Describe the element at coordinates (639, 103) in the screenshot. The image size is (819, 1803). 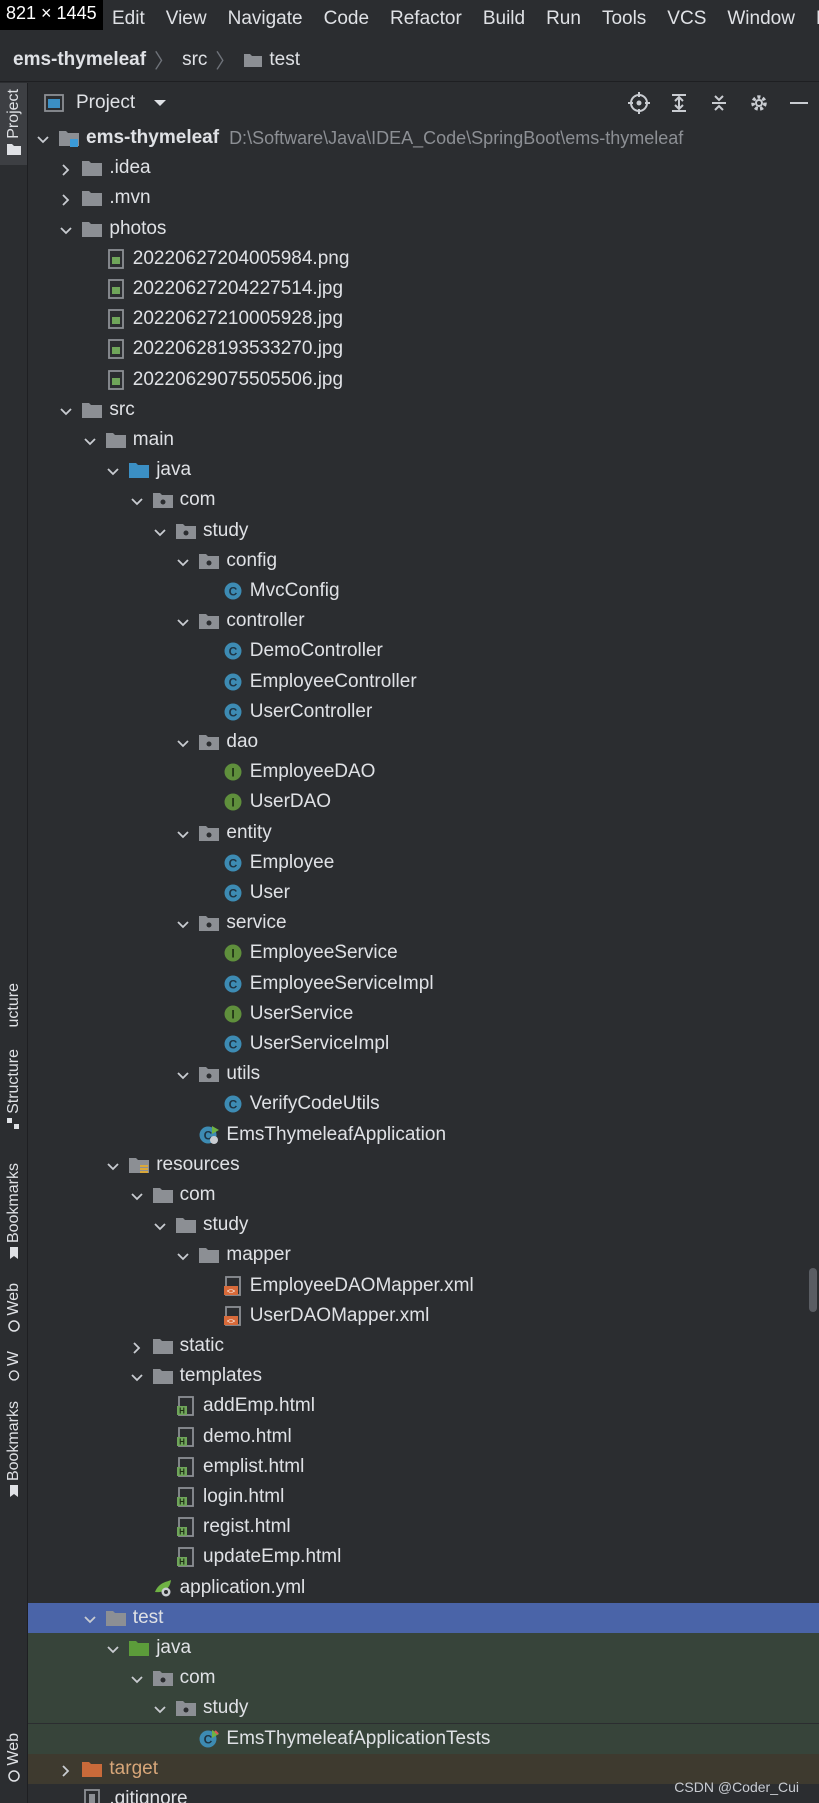
I see `locate-icon` at that location.